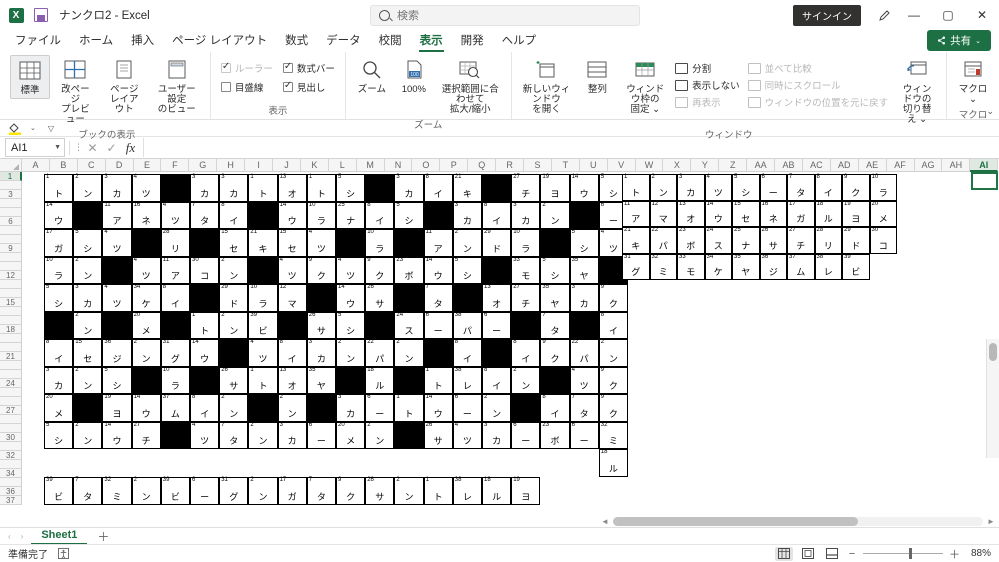  I want to click on column-header-ac: AC, so click(816, 165).